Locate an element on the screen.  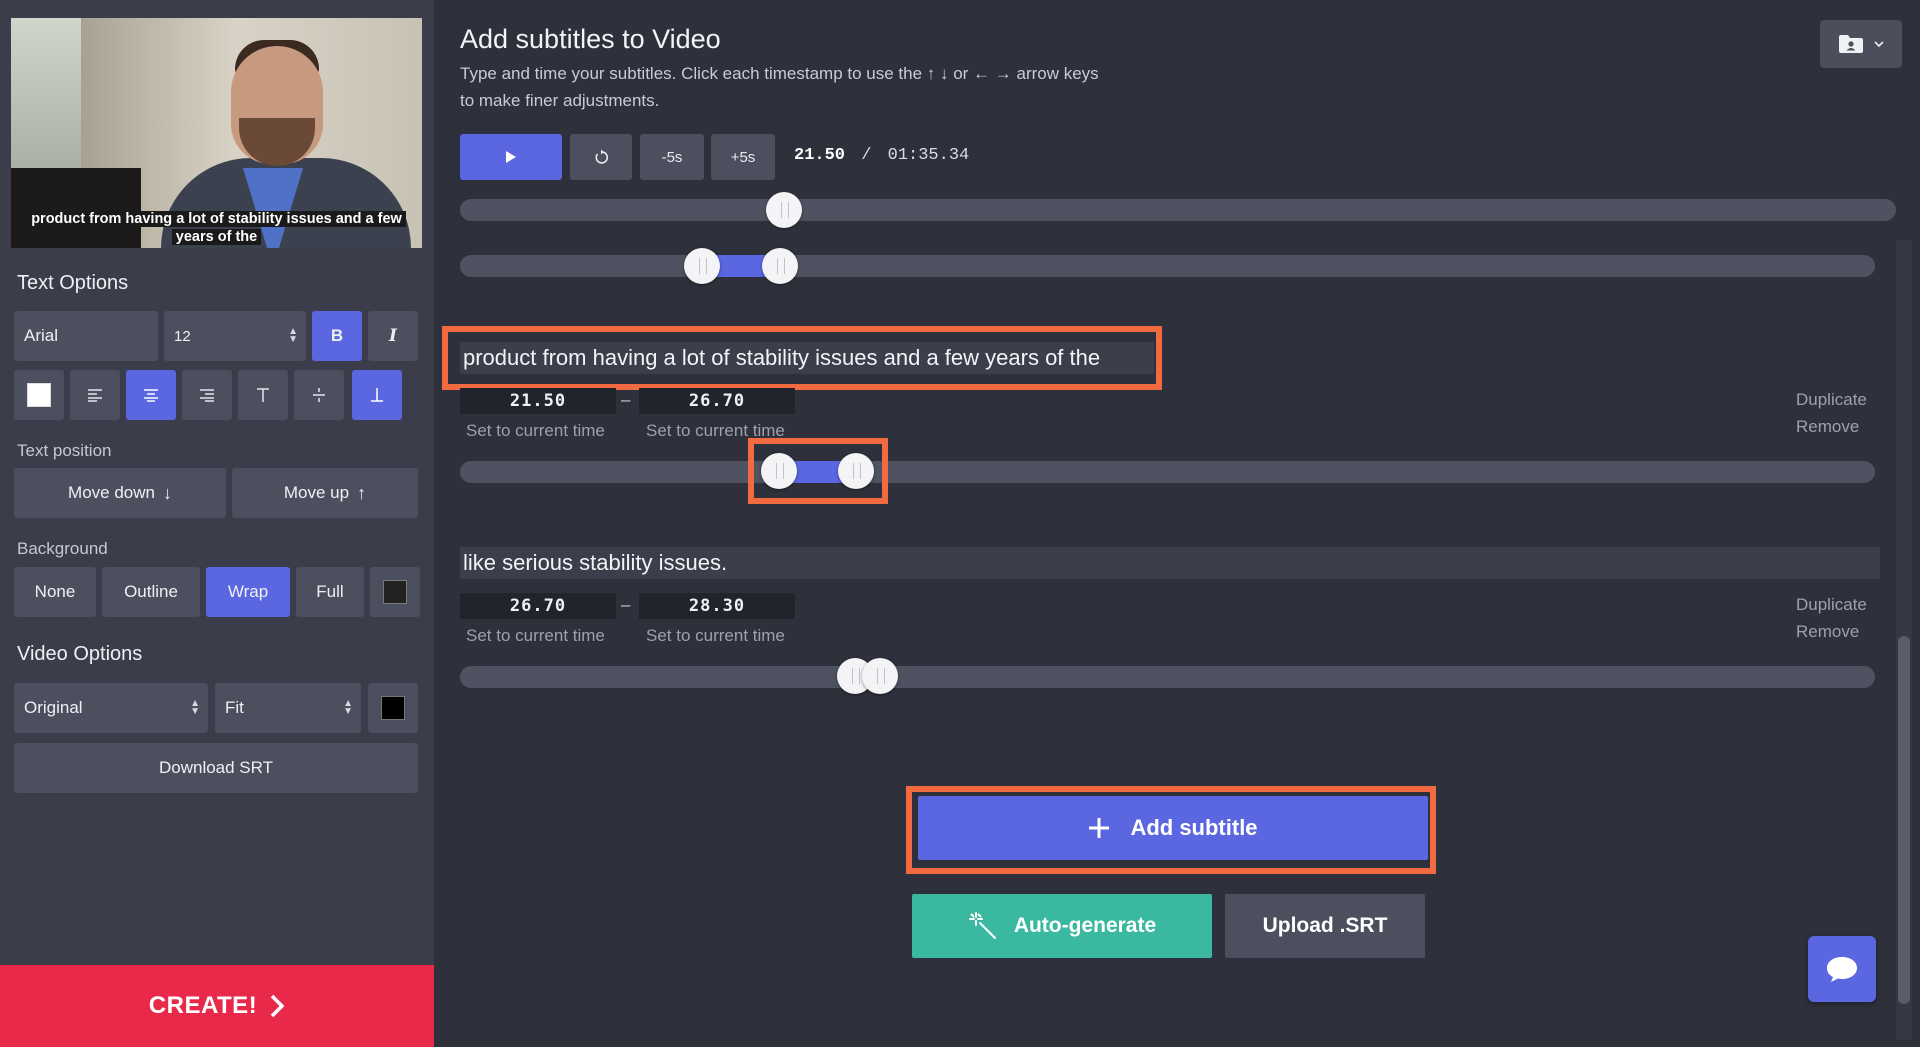
video-fit-select: Fit ▲ ▼ is located at coordinates (288, 708).